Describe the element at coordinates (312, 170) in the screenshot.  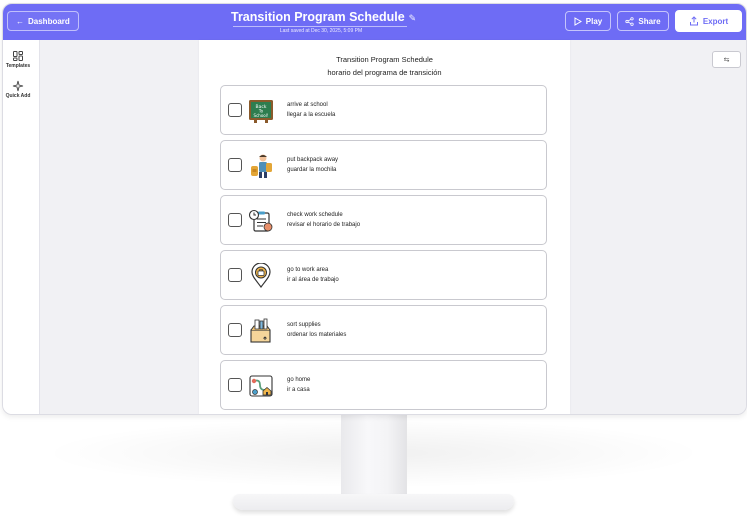
I see `row-label-es: guardar la mochila` at that location.